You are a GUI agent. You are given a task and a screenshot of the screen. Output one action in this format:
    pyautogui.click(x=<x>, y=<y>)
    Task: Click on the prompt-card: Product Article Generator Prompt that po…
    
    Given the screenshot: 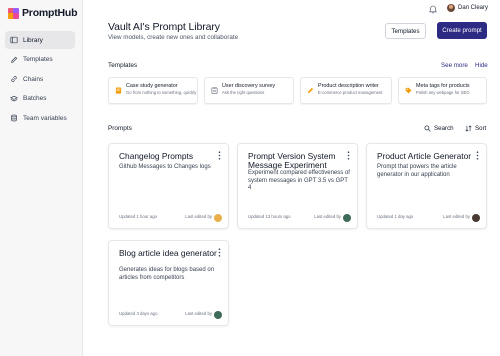 What is the action you would take?
    pyautogui.click(x=426, y=186)
    